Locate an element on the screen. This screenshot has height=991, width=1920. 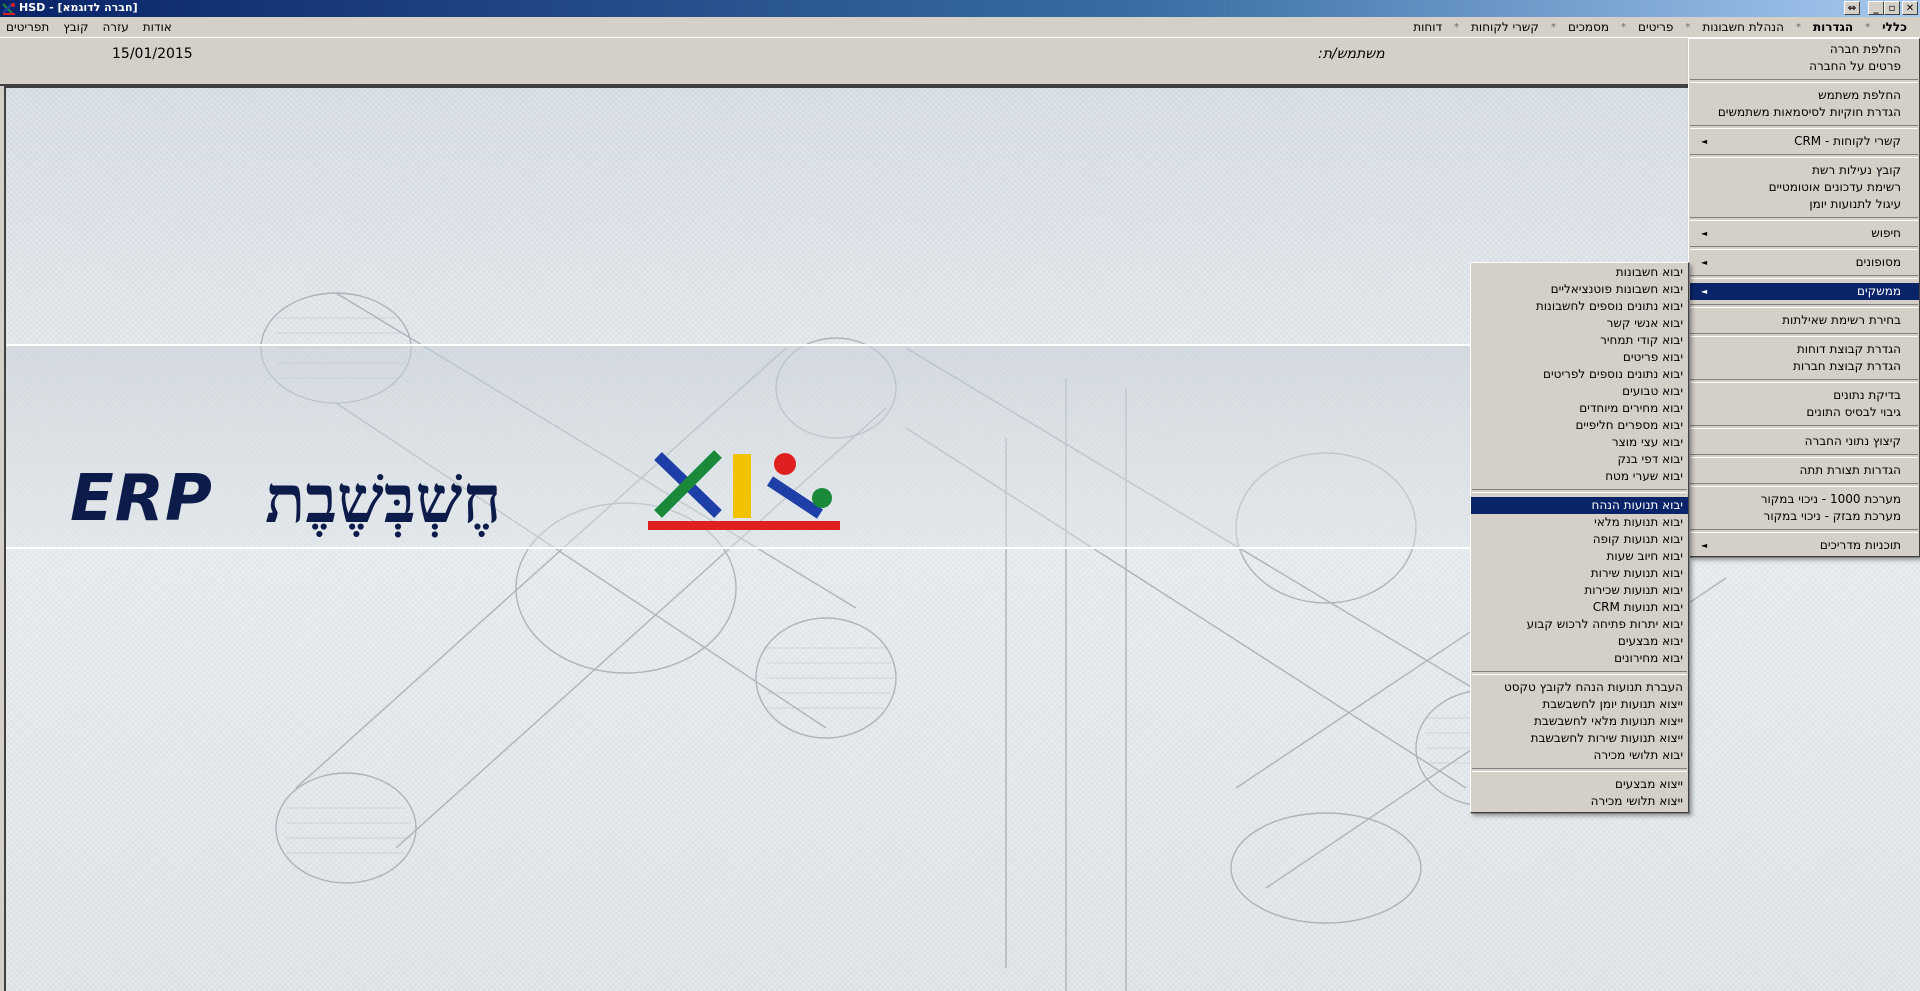
menu-item: ממשקים ◄ is located at coordinates (1804, 291).